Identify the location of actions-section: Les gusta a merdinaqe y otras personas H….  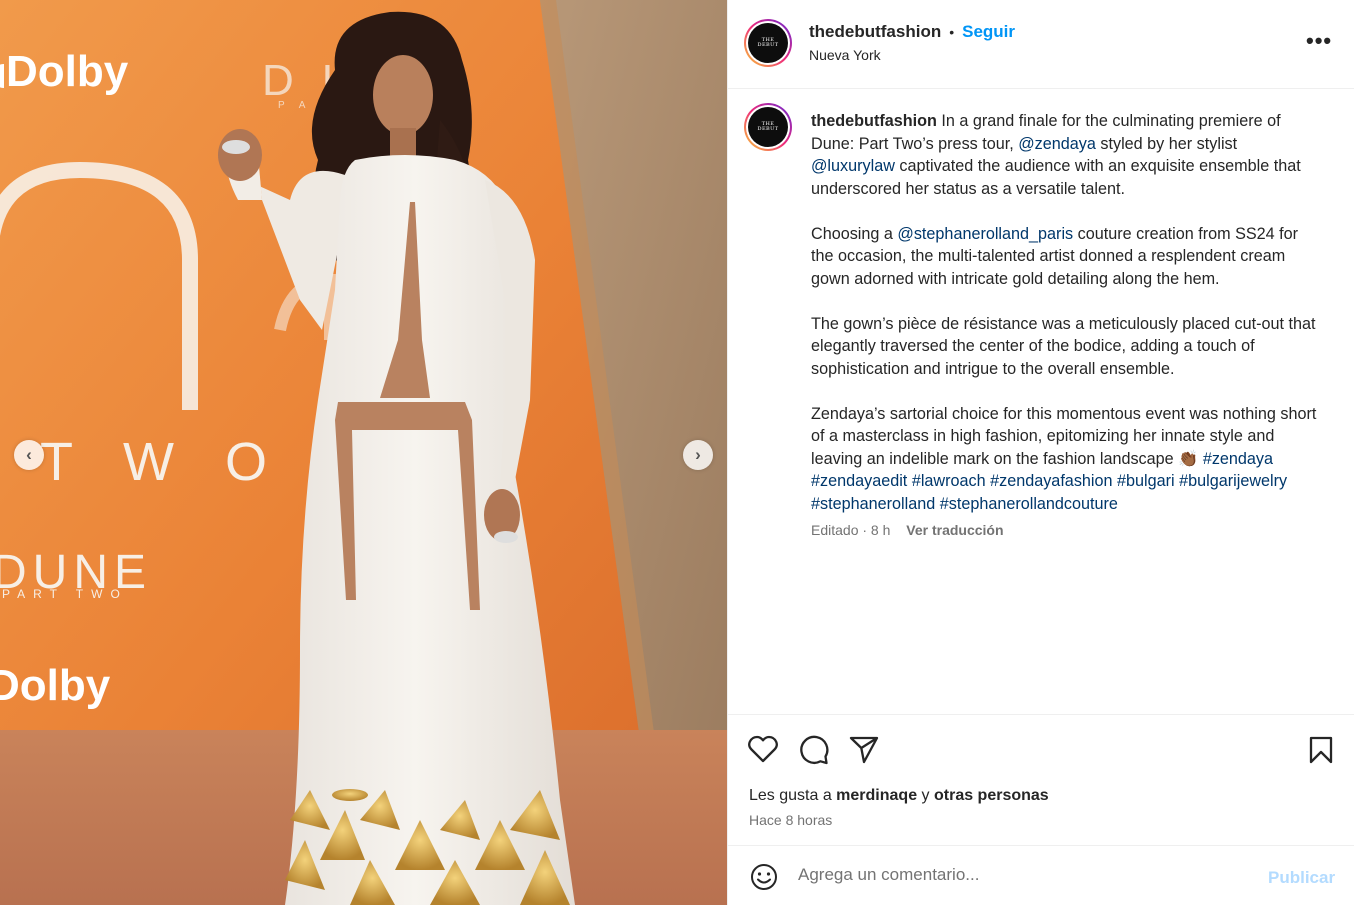
(1041, 780).